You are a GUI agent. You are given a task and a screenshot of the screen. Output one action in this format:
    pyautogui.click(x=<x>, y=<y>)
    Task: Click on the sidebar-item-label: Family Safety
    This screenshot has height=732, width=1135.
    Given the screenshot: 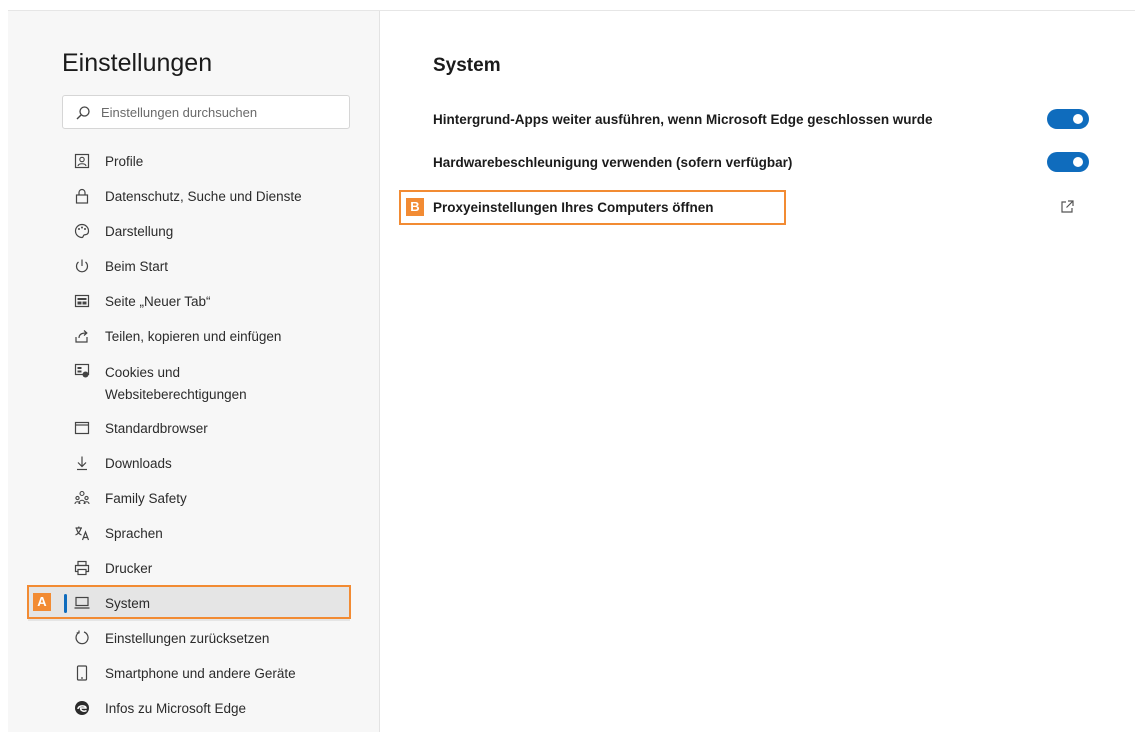 What is the action you would take?
    pyautogui.click(x=146, y=498)
    